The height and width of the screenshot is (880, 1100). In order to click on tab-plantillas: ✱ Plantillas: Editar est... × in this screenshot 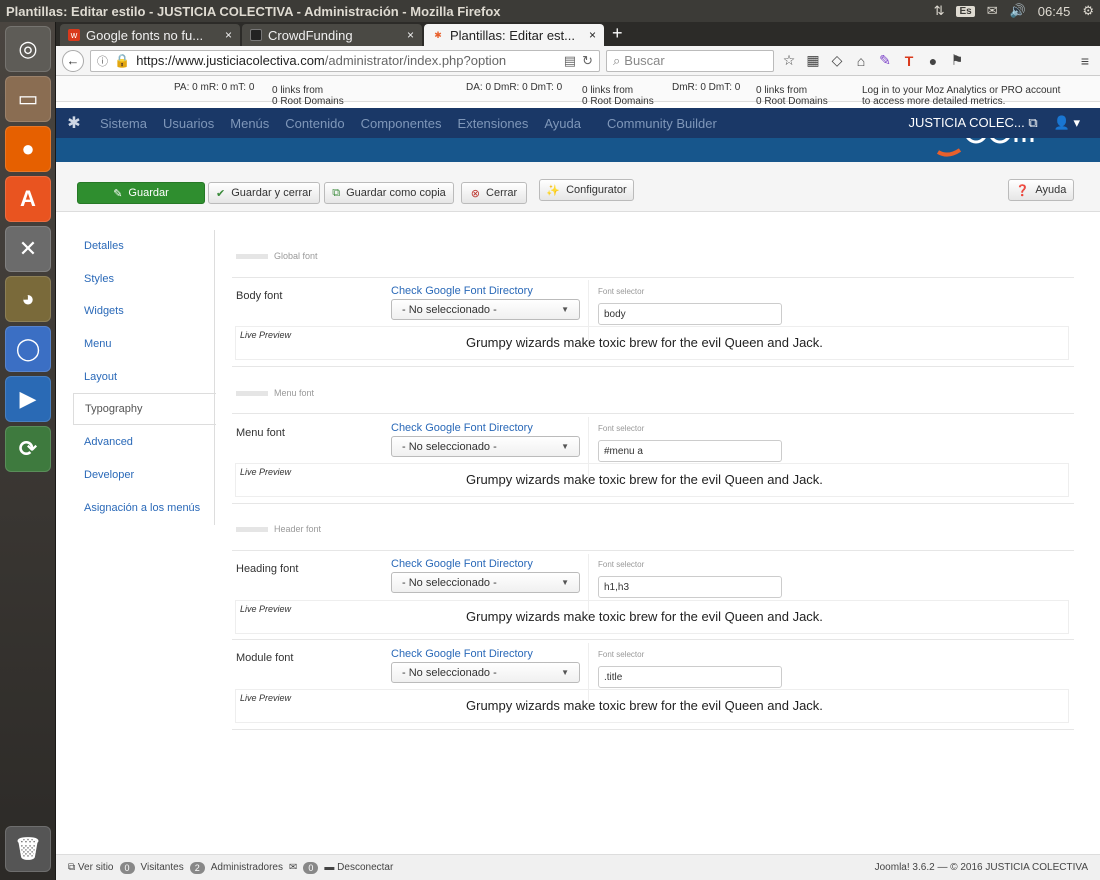, I will do `click(514, 35)`.